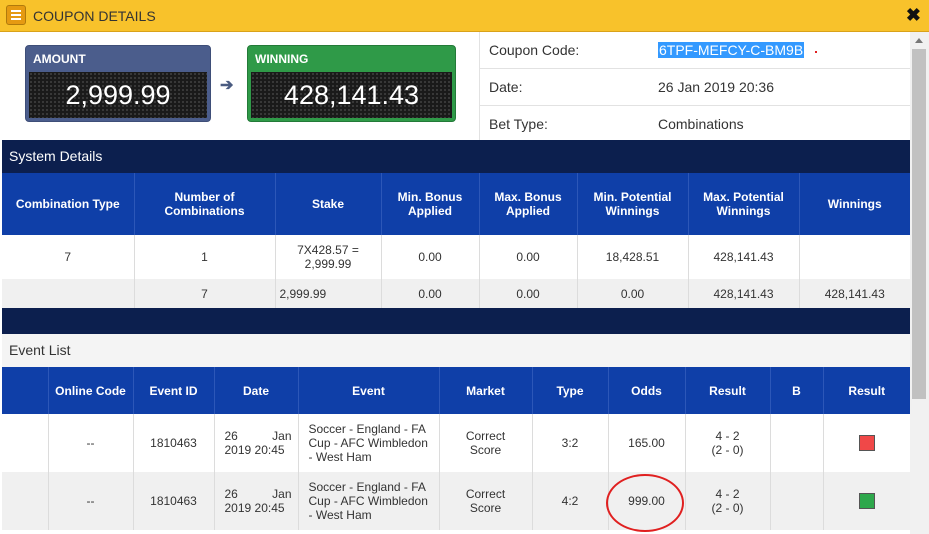  I want to click on system-details-footer, so click(456, 321).